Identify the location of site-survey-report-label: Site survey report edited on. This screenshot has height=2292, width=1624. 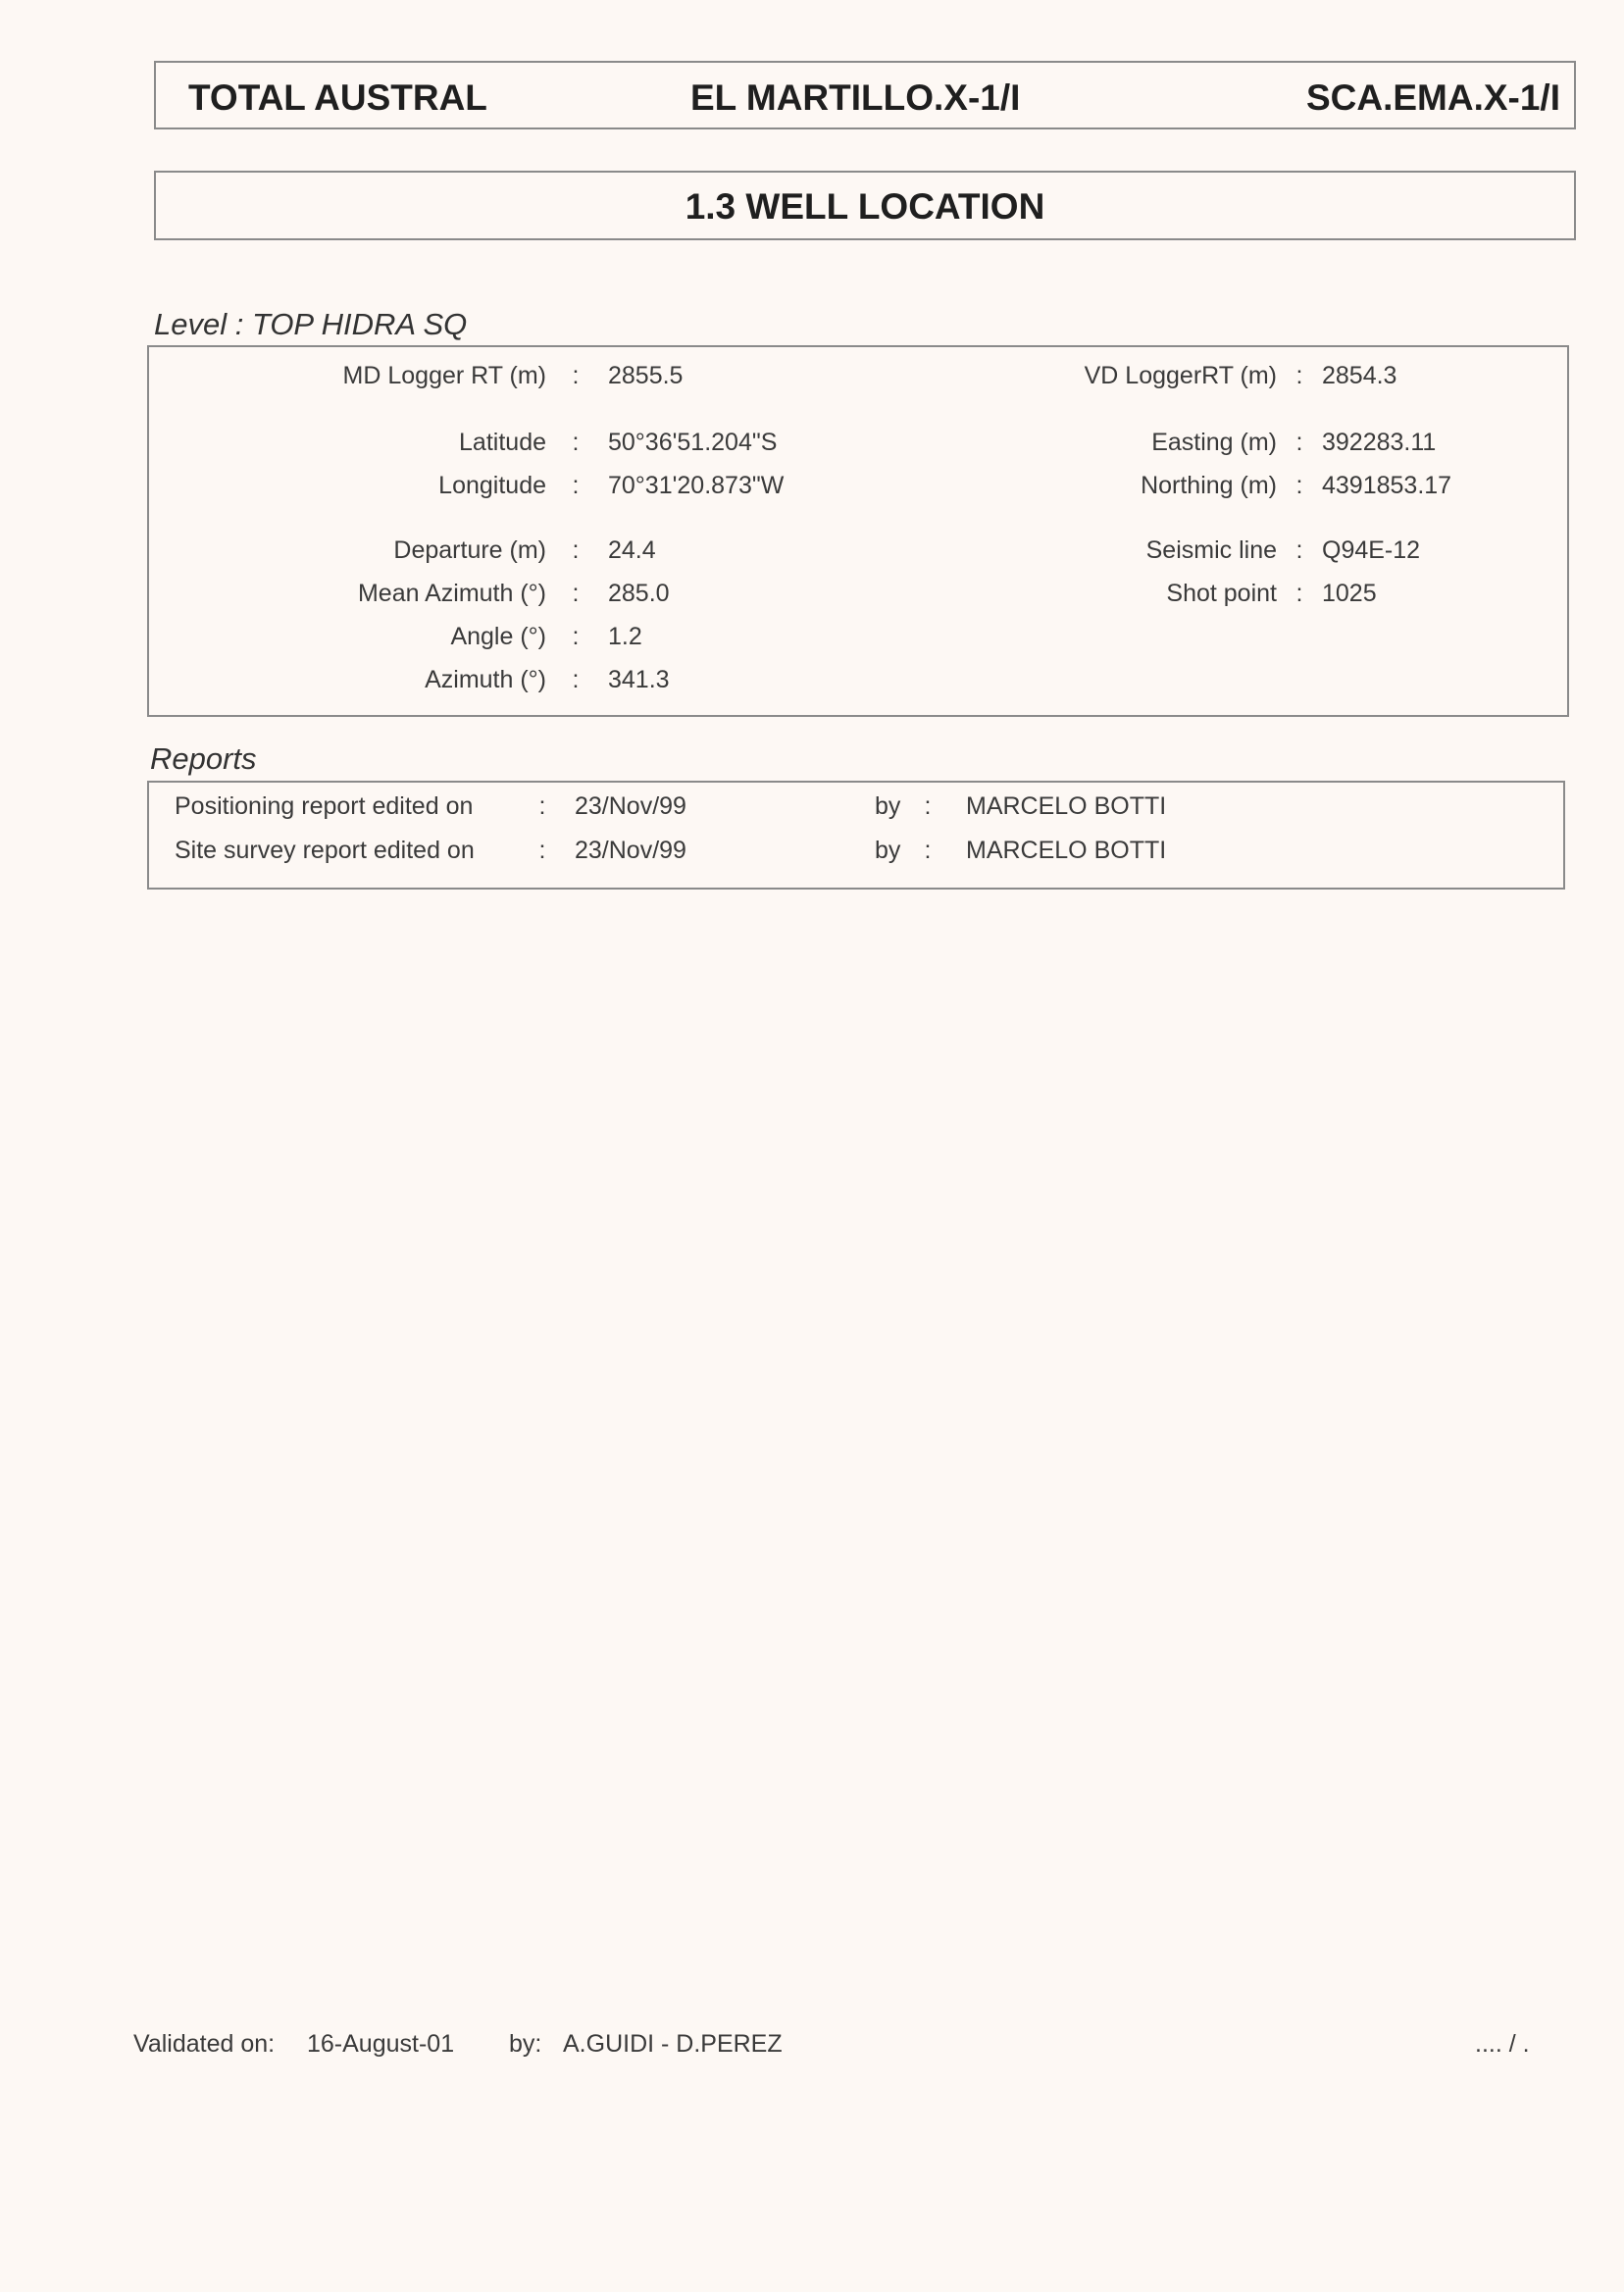
(325, 850).